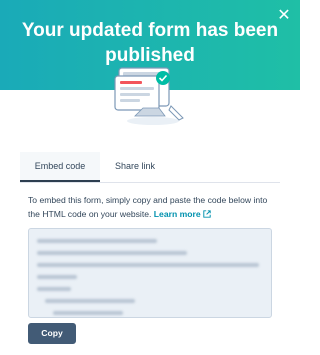 Image resolution: width=320 pixels, height=355 pixels. I want to click on tab-embed-code: Embed code, so click(60, 167).